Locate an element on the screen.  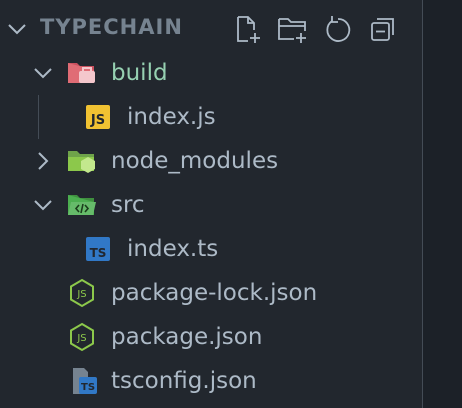
explorer-header: TYPECHAIN is located at coordinates (211, 30).